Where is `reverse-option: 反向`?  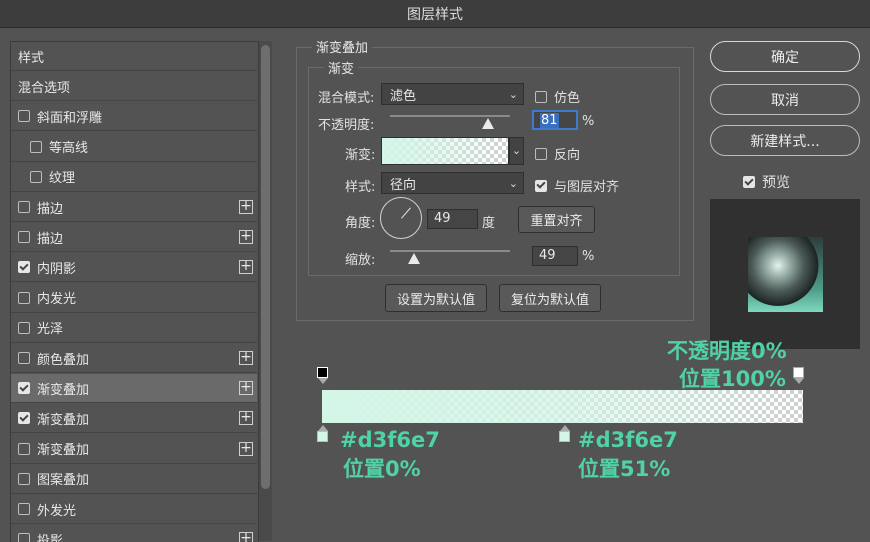
reverse-option: 反向 is located at coordinates (557, 153).